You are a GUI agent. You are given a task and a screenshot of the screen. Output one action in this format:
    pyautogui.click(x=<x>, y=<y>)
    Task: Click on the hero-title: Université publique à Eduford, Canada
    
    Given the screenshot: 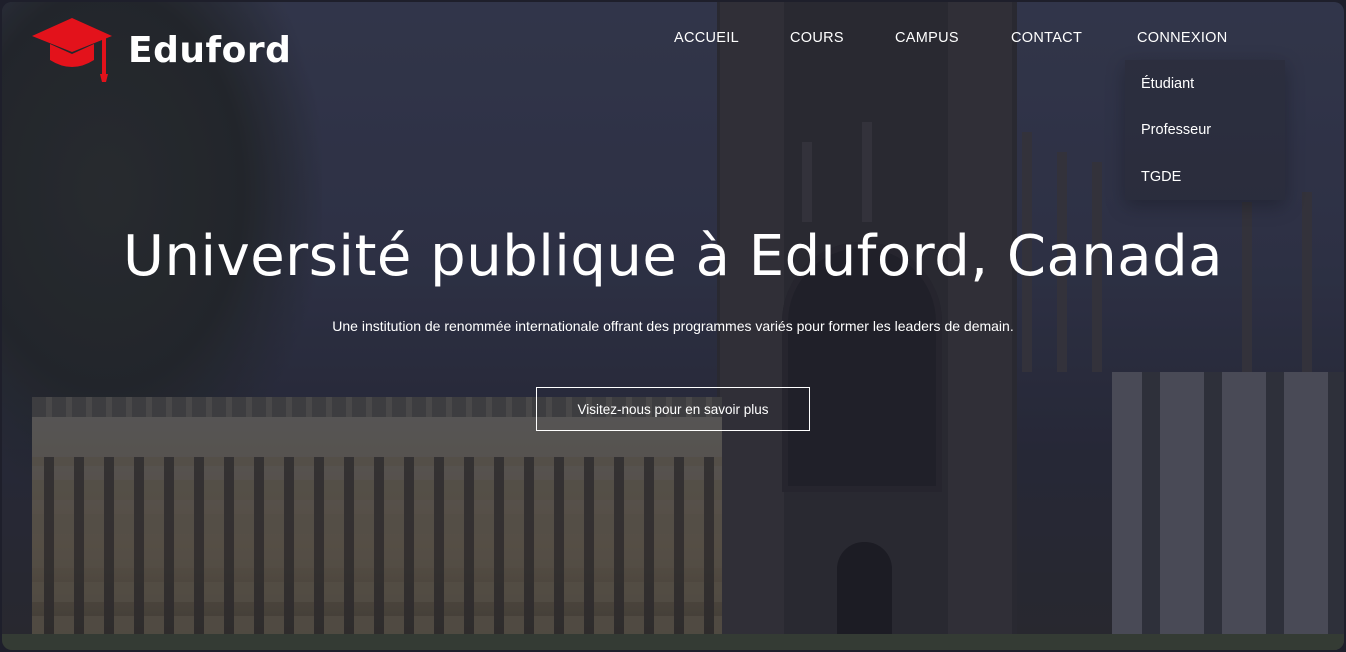 What is the action you would take?
    pyautogui.click(x=673, y=256)
    